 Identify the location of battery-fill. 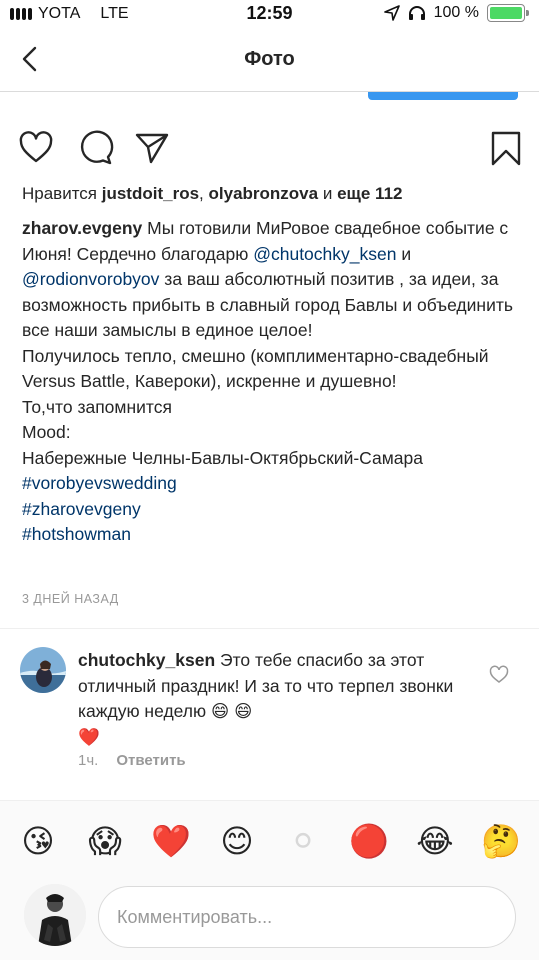
(506, 13).